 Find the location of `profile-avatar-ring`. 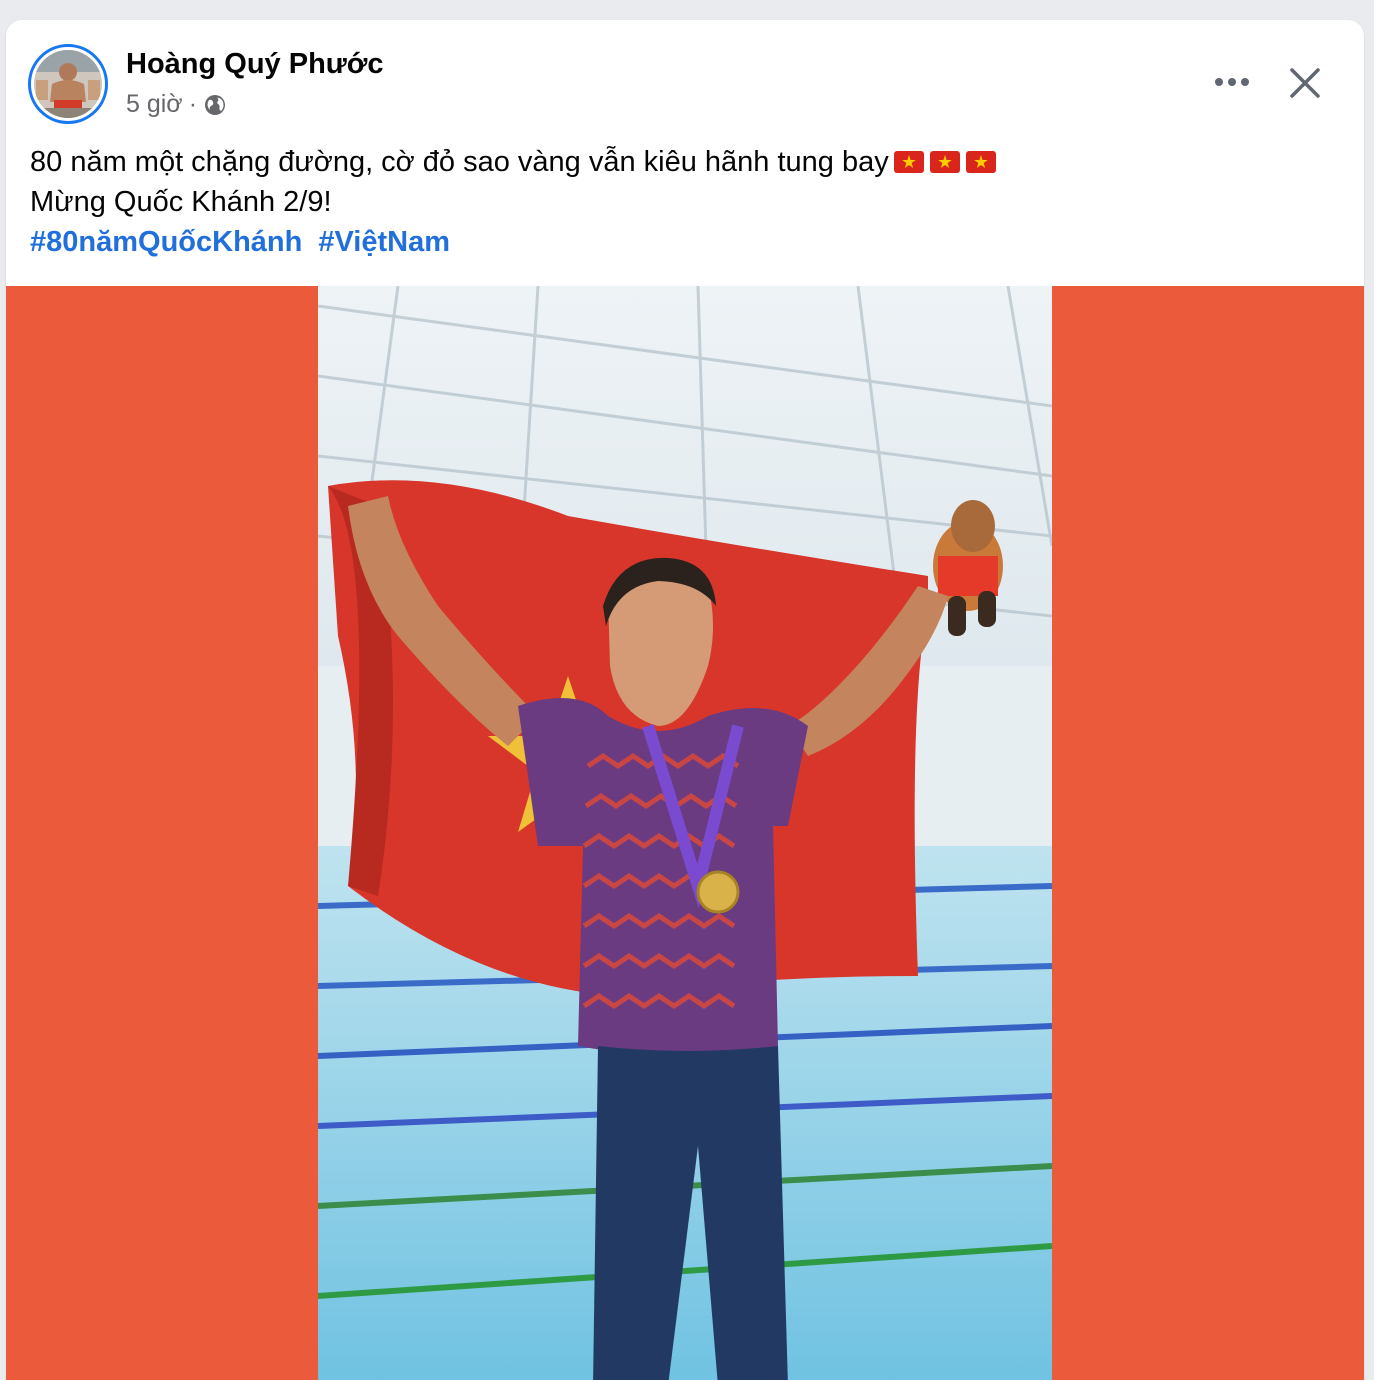

profile-avatar-ring is located at coordinates (68, 84).